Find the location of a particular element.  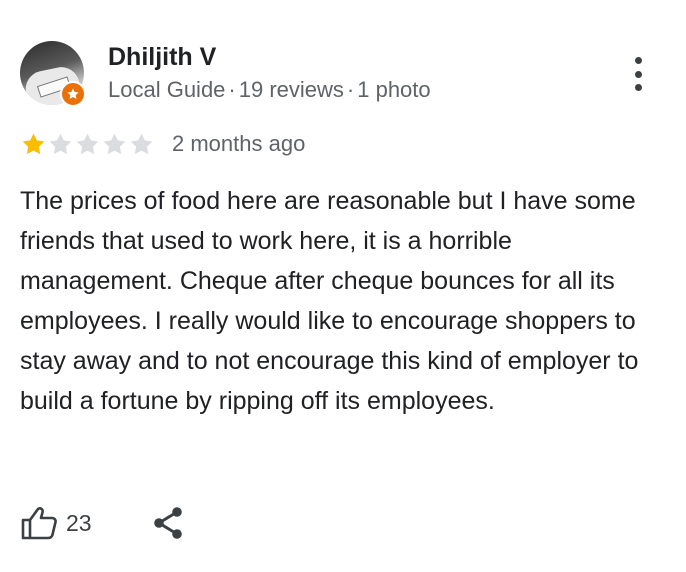

share-button is located at coordinates (168, 523).